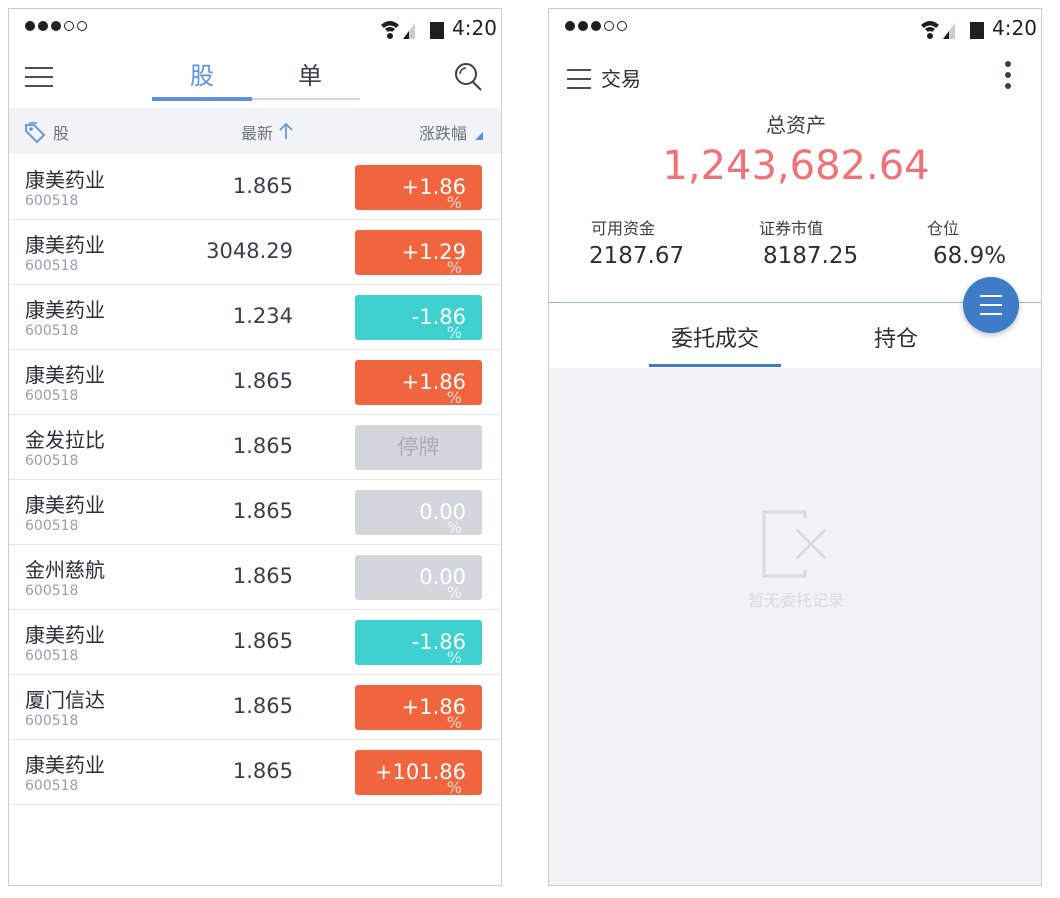 The height and width of the screenshot is (898, 1060). What do you see at coordinates (468, 77) in the screenshot?
I see `search-icon` at bounding box center [468, 77].